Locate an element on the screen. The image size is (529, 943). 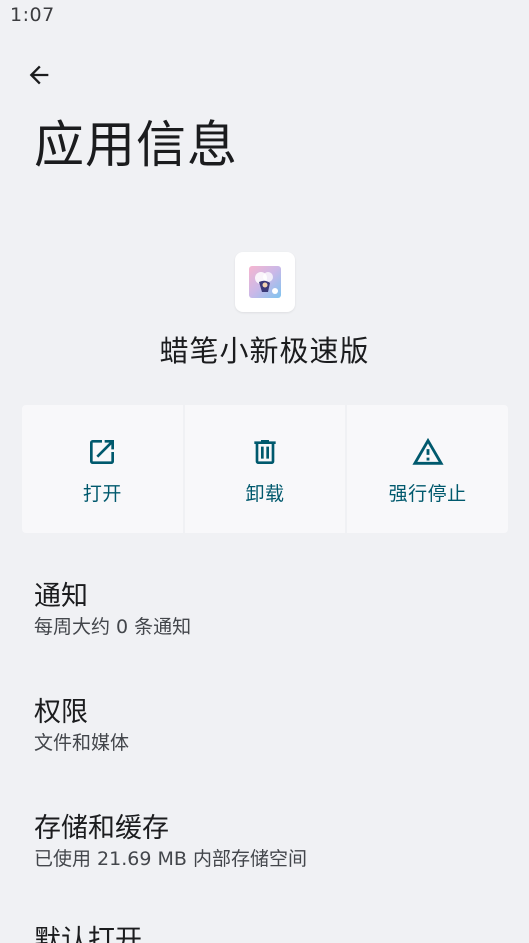
item-title: 默认打开 is located at coordinates (88, 934).